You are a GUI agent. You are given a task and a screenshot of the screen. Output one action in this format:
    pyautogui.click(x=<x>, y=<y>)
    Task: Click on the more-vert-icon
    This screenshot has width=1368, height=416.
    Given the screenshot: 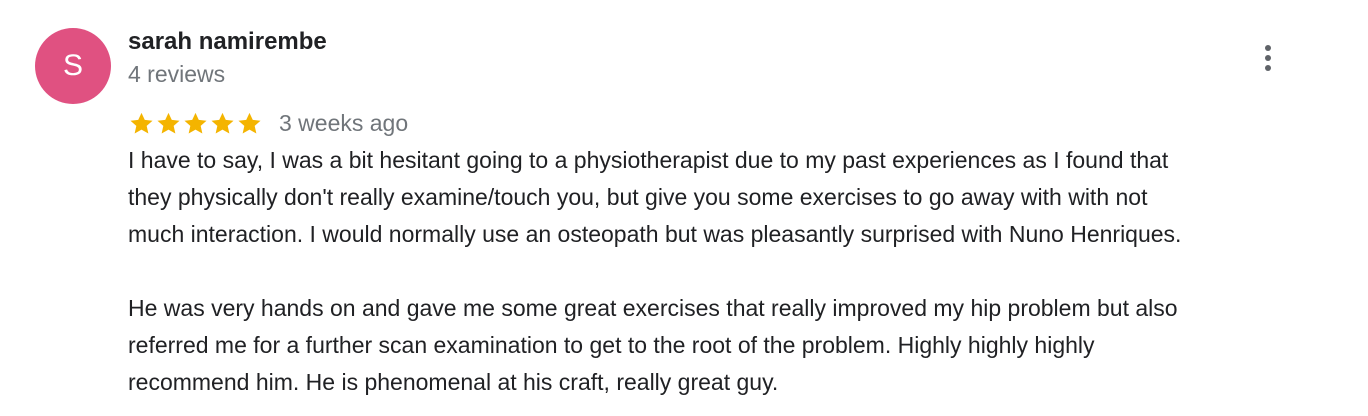 What is the action you would take?
    pyautogui.click(x=1268, y=58)
    